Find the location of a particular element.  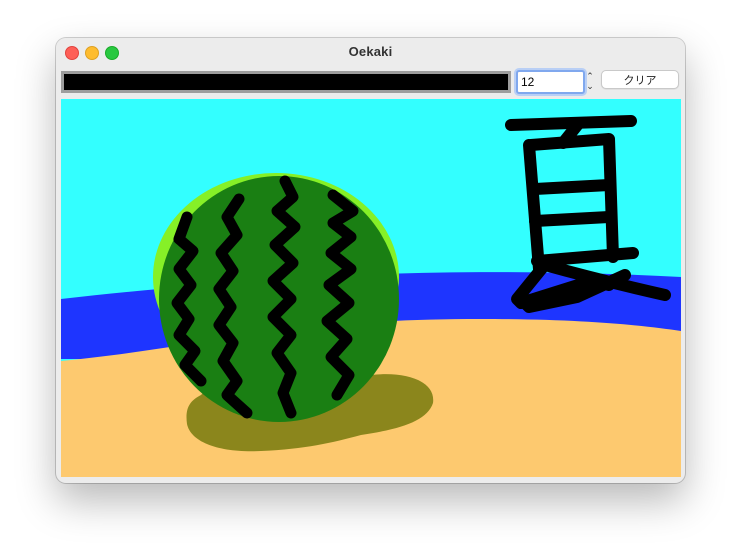

toolbar: ⌃ ⌄ クリア is located at coordinates (370, 81).